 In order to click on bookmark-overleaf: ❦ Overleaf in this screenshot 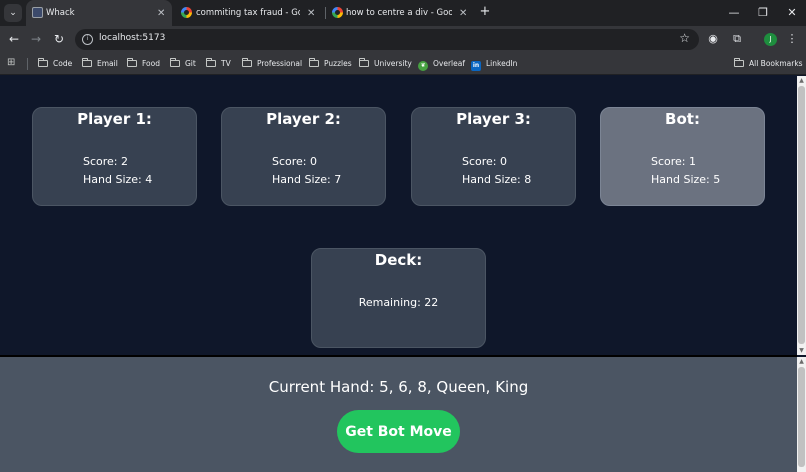, I will do `click(441, 64)`.